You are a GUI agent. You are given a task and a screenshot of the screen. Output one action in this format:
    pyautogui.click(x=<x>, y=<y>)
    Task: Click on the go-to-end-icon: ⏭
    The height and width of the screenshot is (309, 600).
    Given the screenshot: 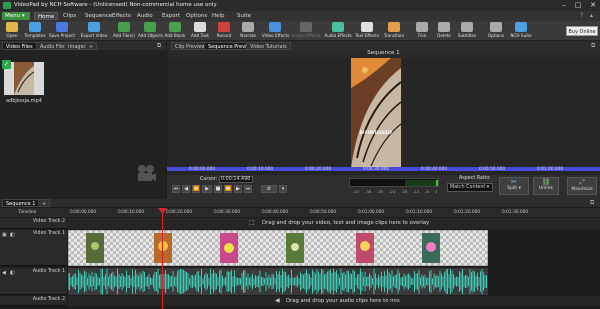 What is the action you would take?
    pyautogui.click(x=248, y=189)
    